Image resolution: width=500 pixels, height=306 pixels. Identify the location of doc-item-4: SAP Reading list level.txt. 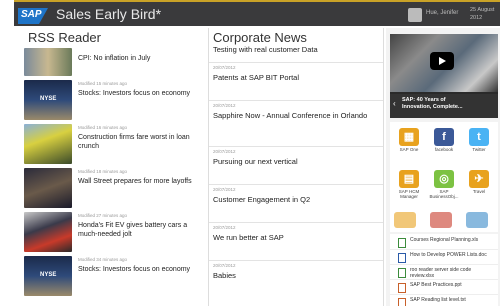
(444, 301).